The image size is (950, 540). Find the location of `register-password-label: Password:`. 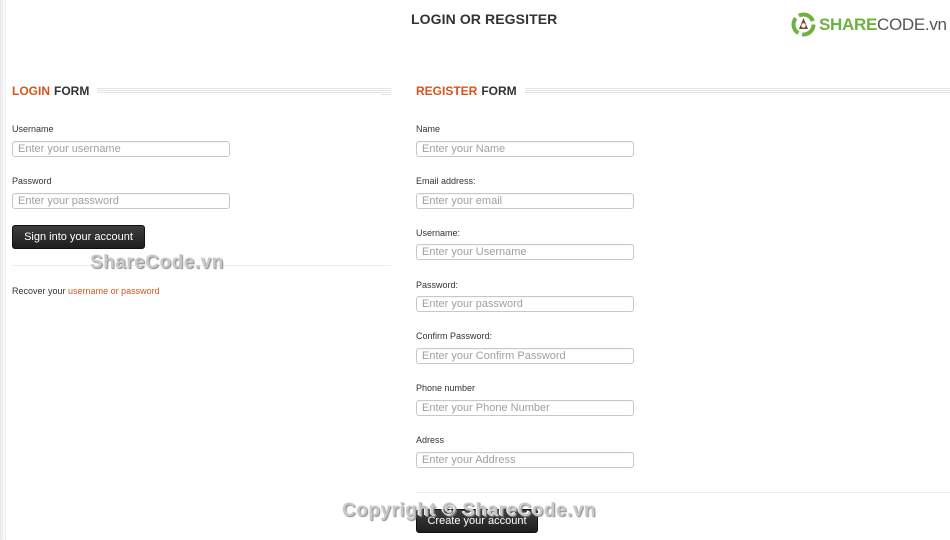

register-password-label: Password: is located at coordinates (437, 285).